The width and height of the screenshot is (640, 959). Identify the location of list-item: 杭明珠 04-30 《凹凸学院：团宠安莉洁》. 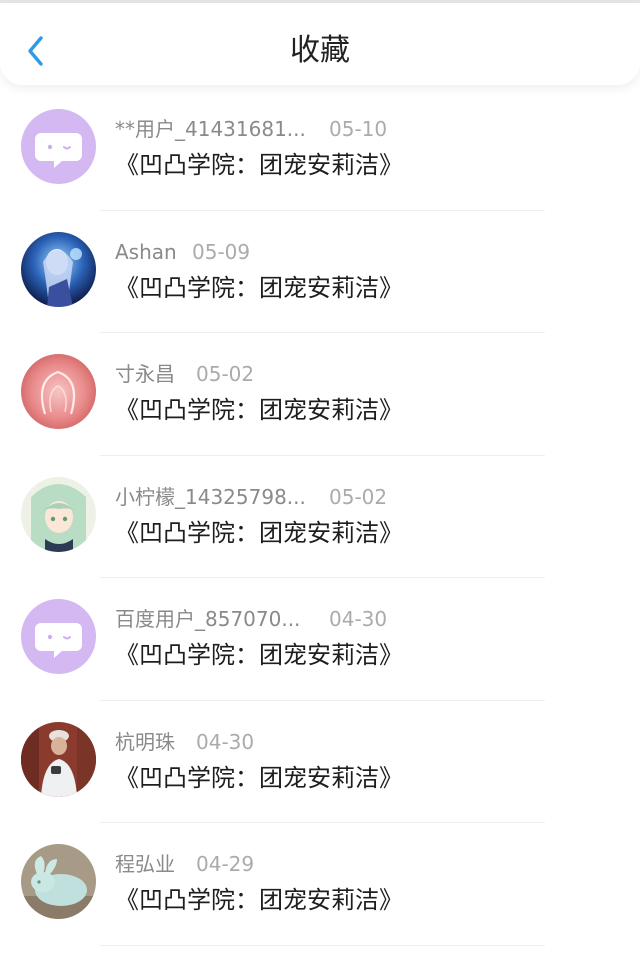
(320, 762).